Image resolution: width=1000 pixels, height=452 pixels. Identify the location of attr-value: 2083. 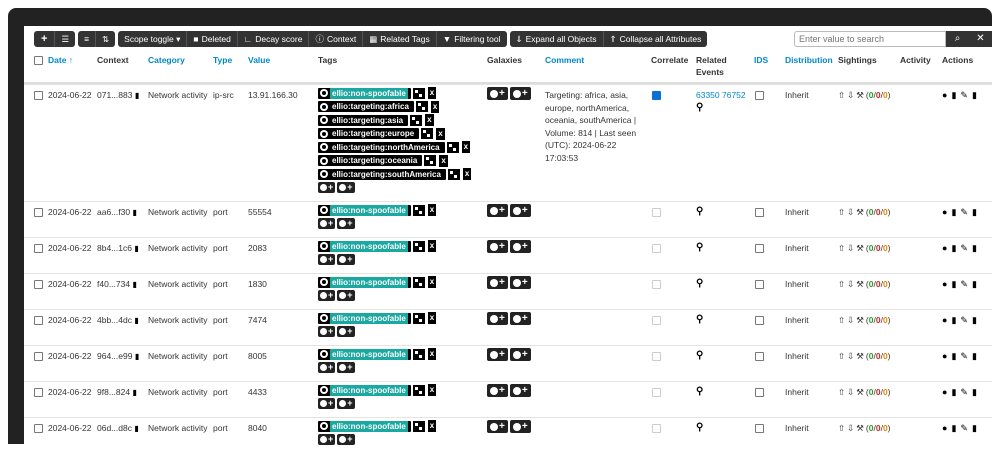
(257, 248).